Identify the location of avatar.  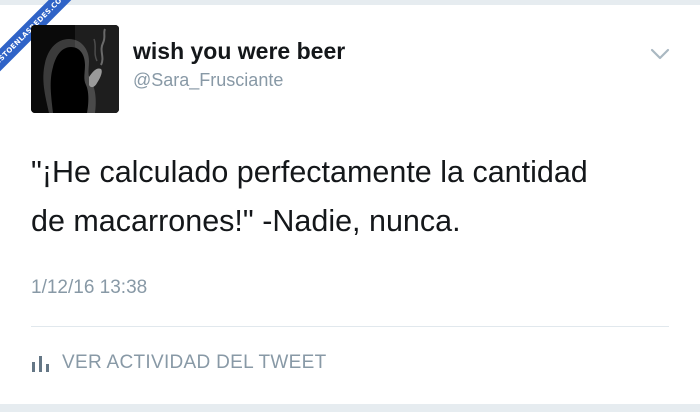
(75, 69).